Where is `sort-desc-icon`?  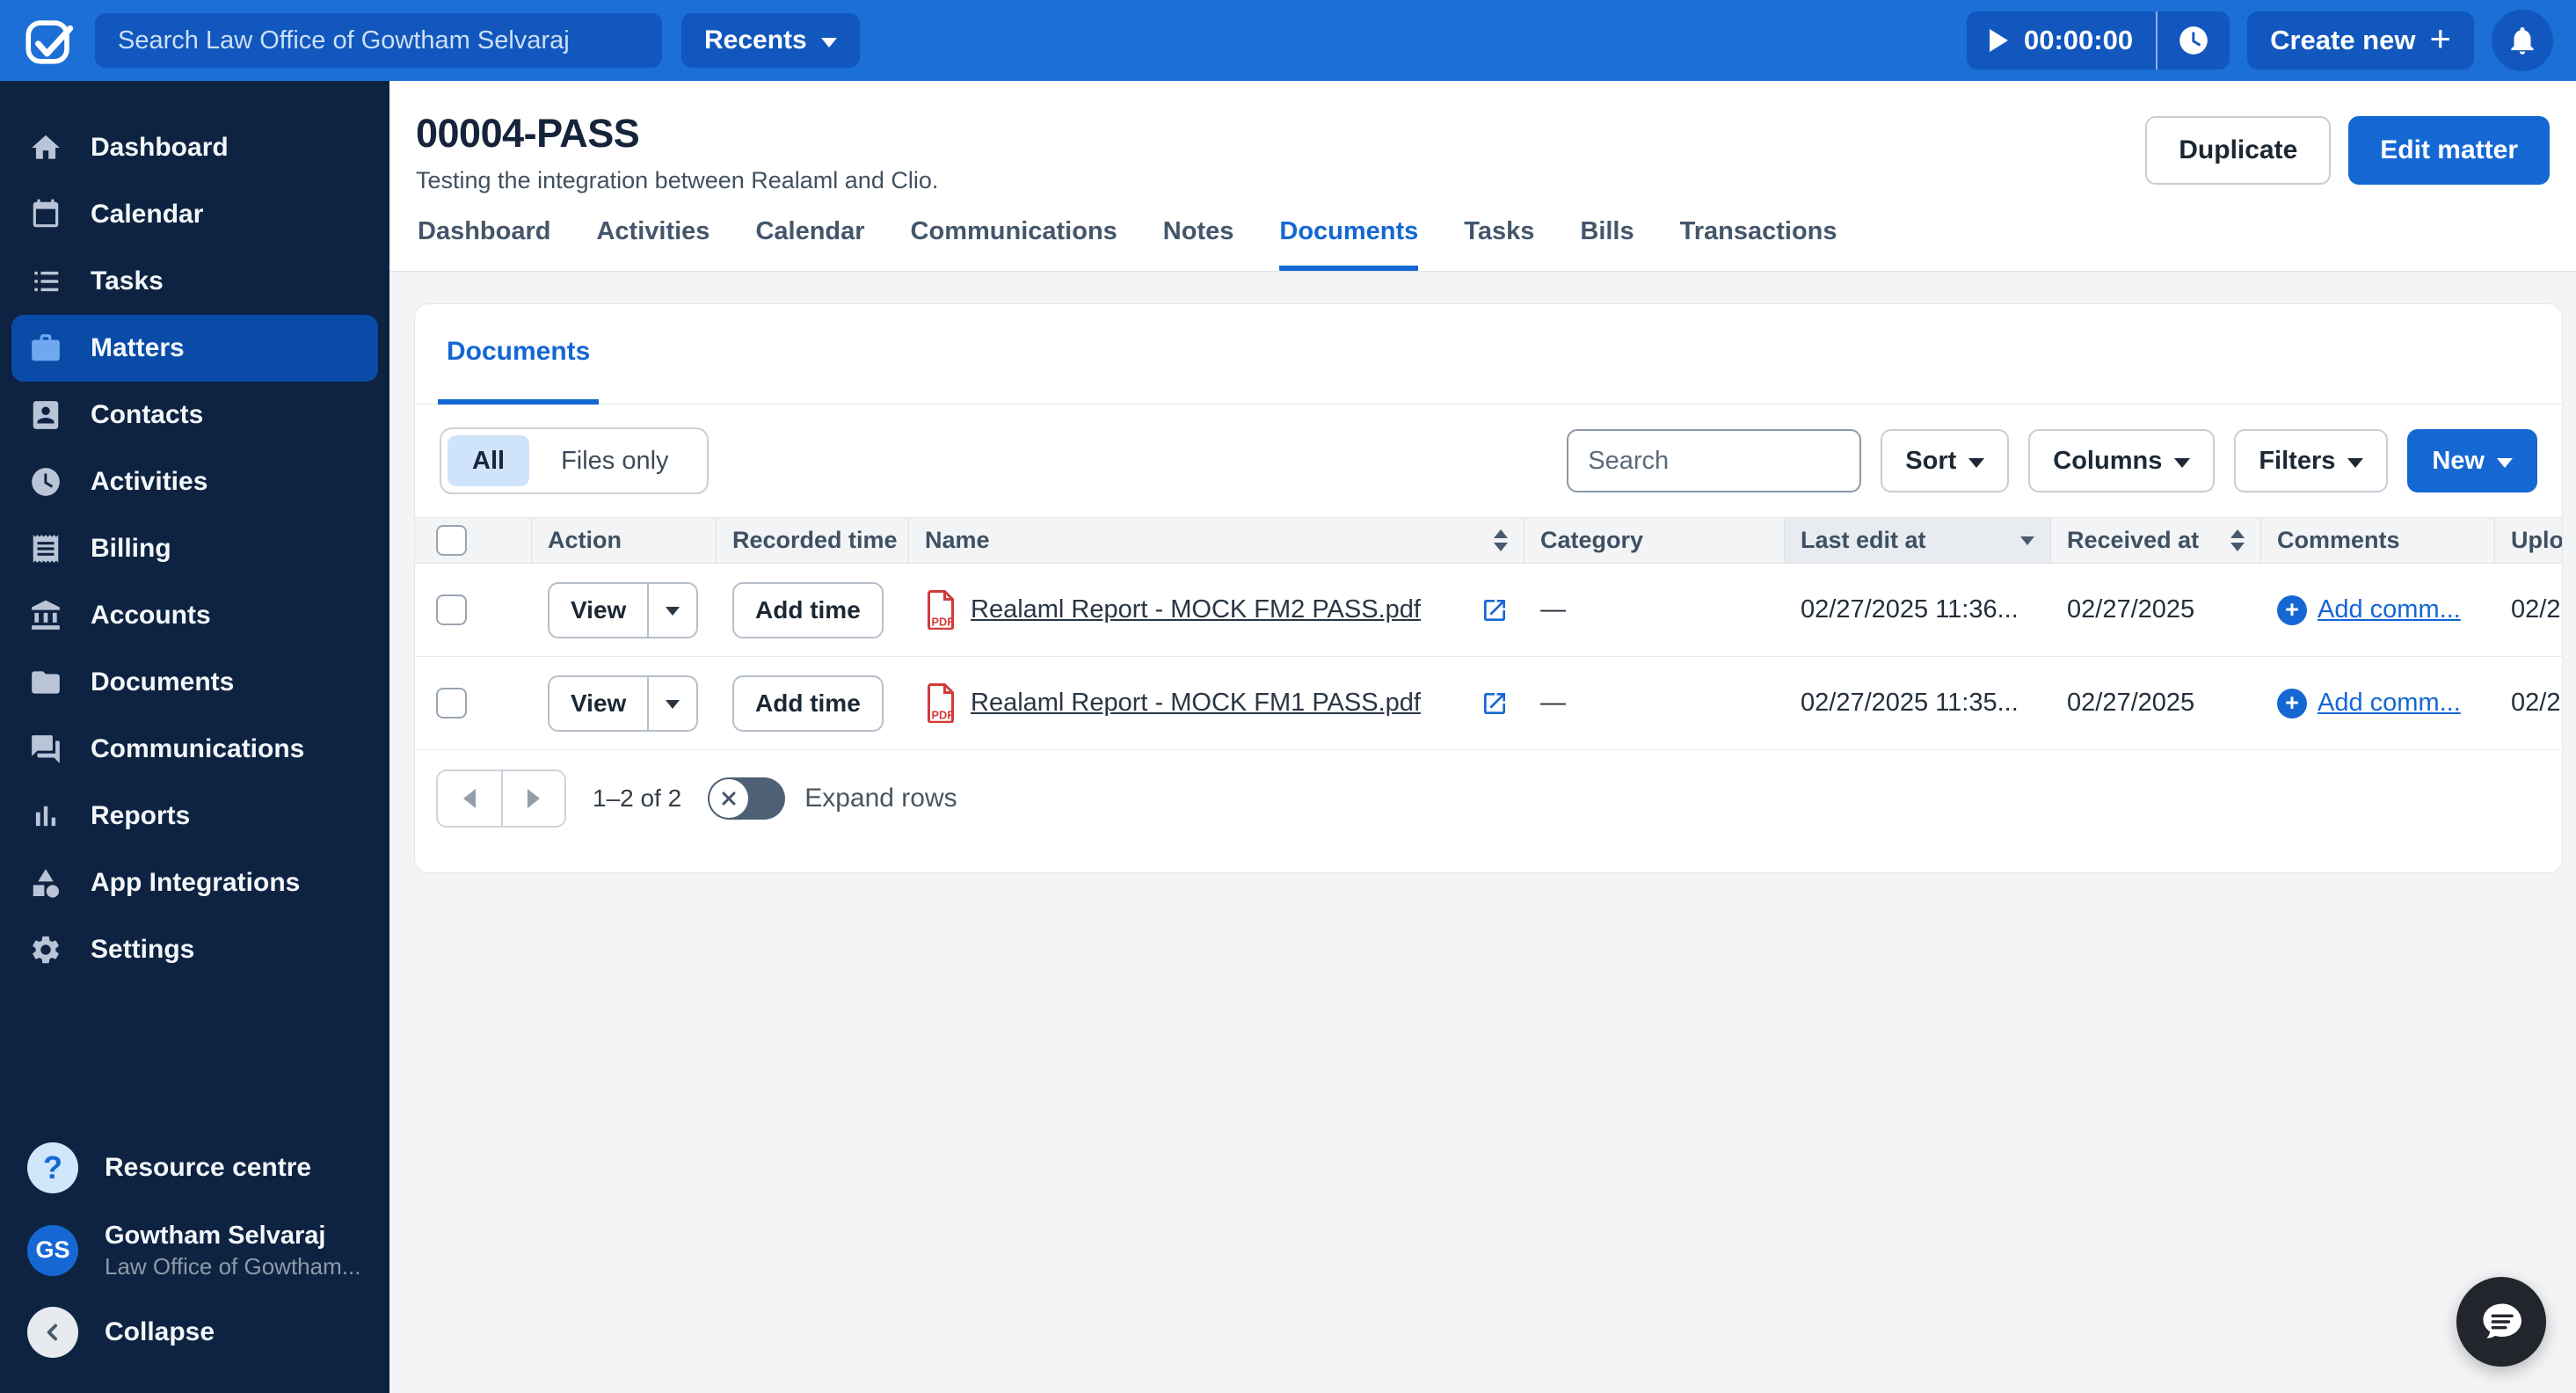 sort-desc-icon is located at coordinates (2027, 541).